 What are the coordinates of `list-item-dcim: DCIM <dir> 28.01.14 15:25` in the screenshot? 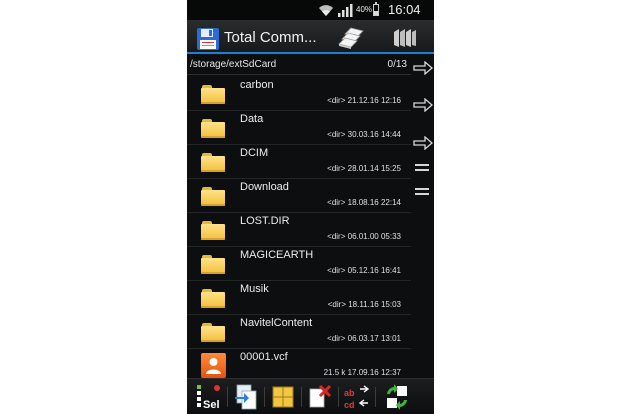 It's located at (299, 162).